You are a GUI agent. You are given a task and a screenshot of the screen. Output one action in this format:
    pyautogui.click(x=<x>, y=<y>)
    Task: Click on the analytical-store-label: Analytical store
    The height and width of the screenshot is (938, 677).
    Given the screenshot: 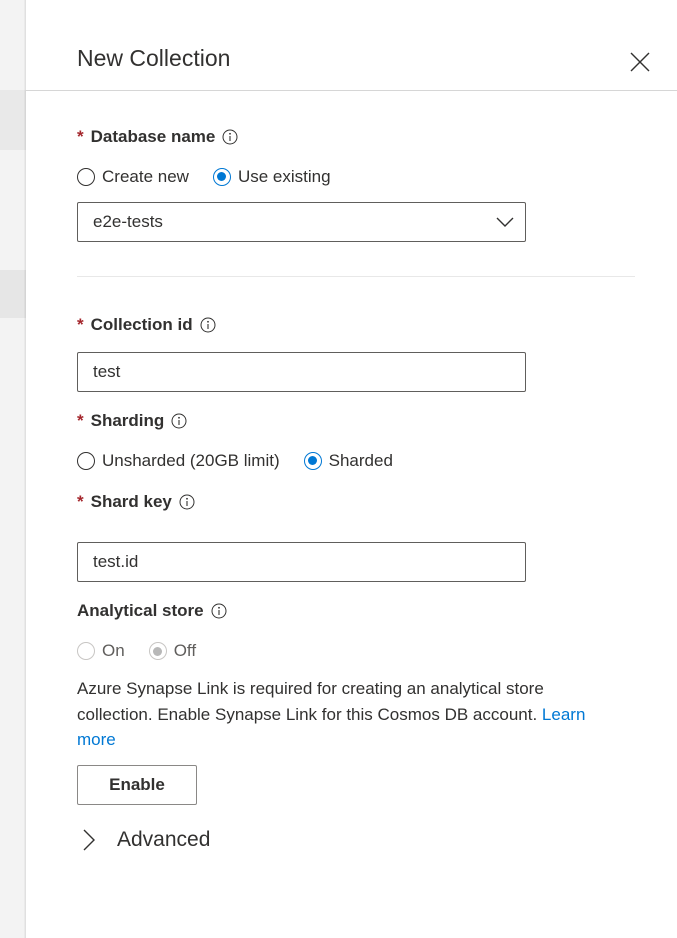 What is the action you would take?
    pyautogui.click(x=152, y=611)
    